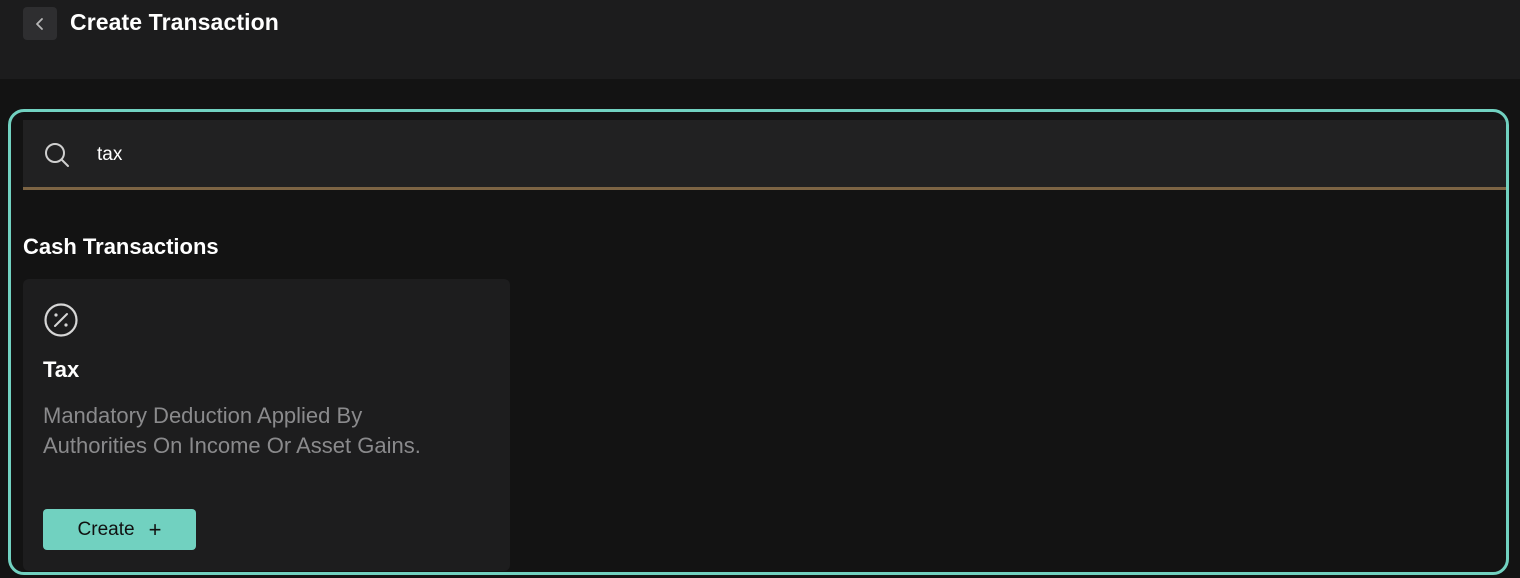 The image size is (1520, 578). Describe the element at coordinates (57, 155) in the screenshot. I see `search-icon` at that location.